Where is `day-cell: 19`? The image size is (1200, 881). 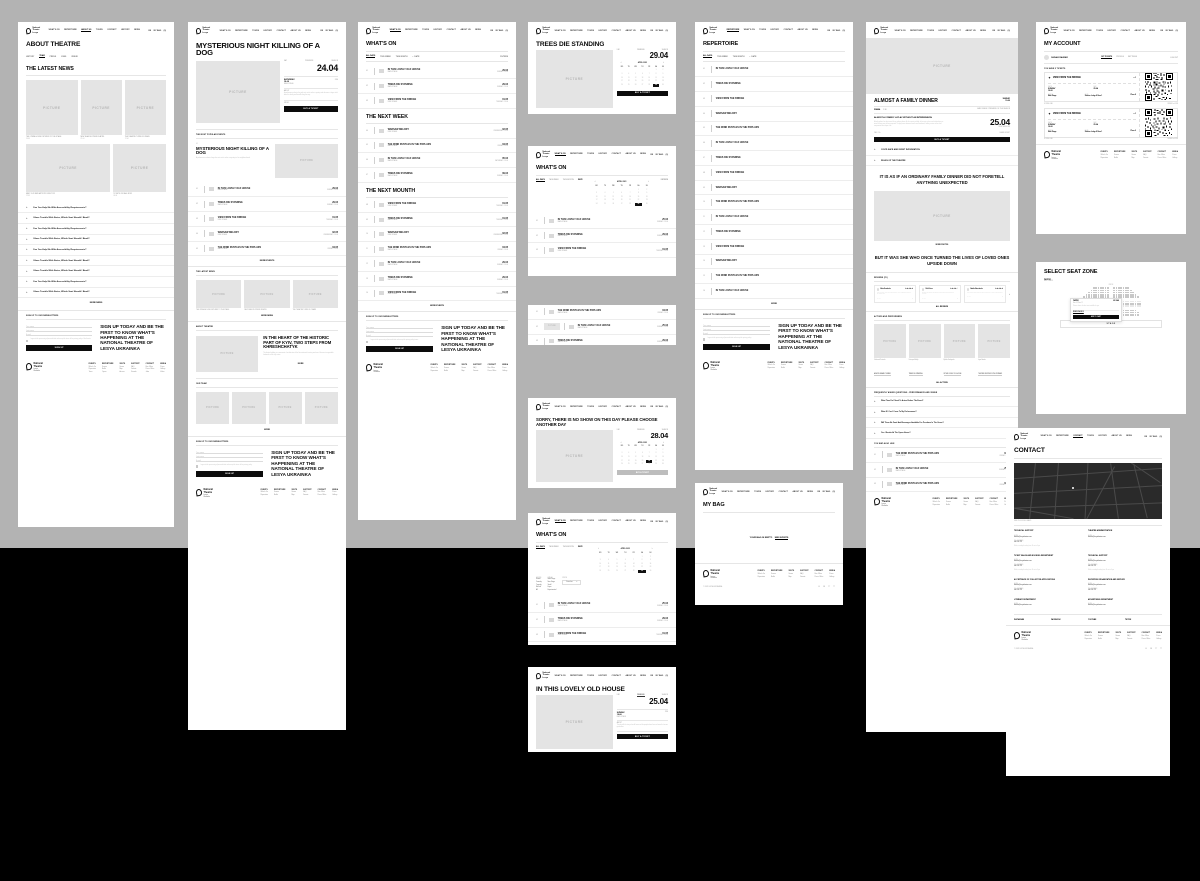 day-cell: 19 is located at coordinates (617, 567).